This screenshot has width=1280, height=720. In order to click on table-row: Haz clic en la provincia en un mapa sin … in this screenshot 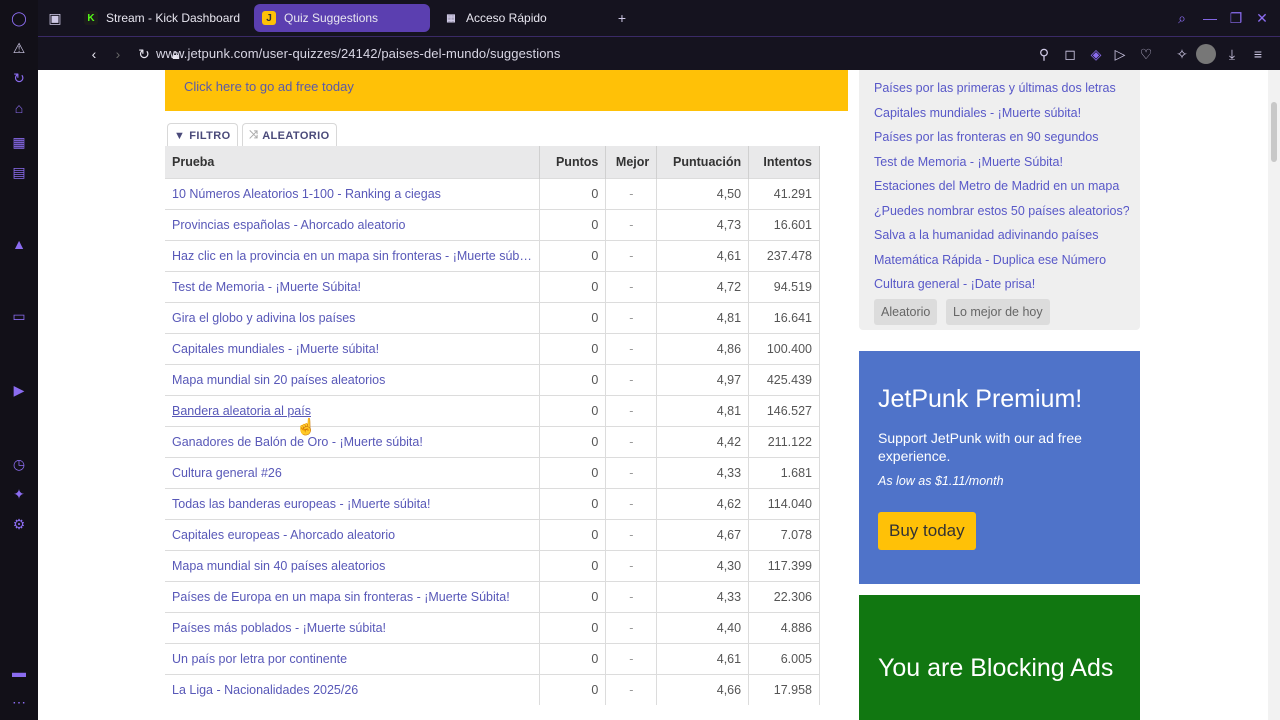, I will do `click(492, 255)`.